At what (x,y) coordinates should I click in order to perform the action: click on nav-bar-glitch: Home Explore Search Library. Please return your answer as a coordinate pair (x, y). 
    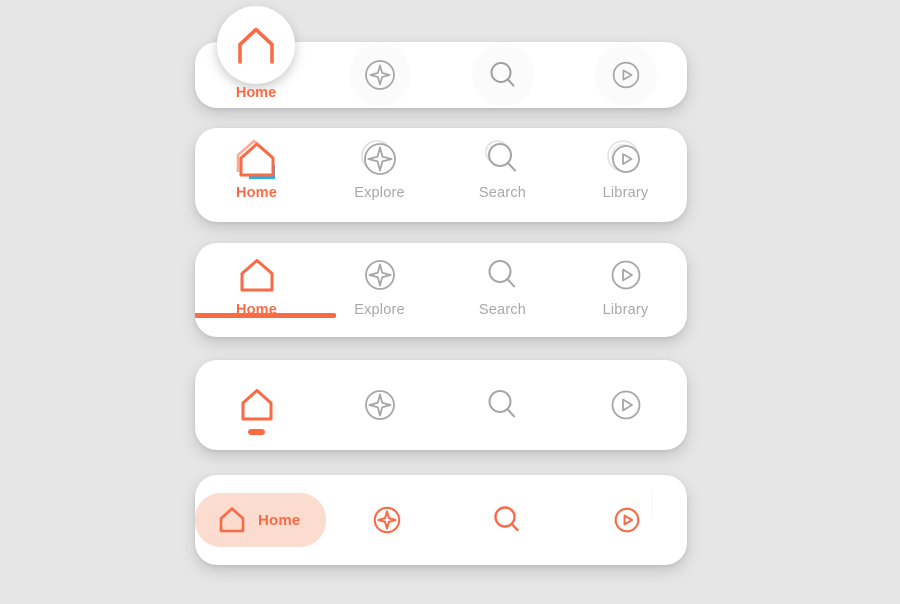
    Looking at the image, I should click on (441, 175).